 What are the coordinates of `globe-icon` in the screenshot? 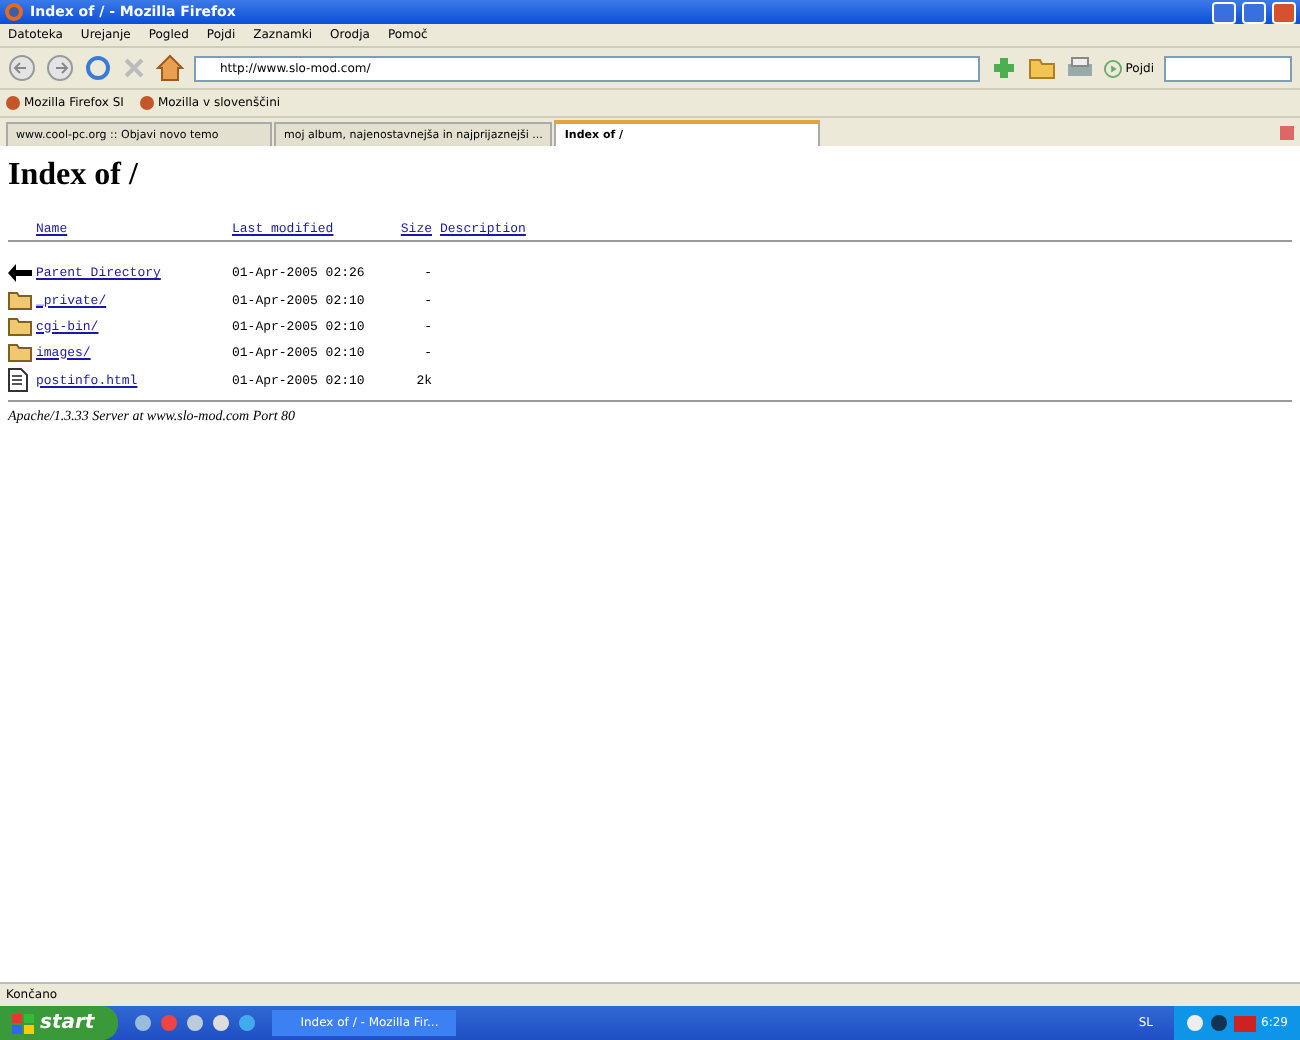 It's located at (14, 12).